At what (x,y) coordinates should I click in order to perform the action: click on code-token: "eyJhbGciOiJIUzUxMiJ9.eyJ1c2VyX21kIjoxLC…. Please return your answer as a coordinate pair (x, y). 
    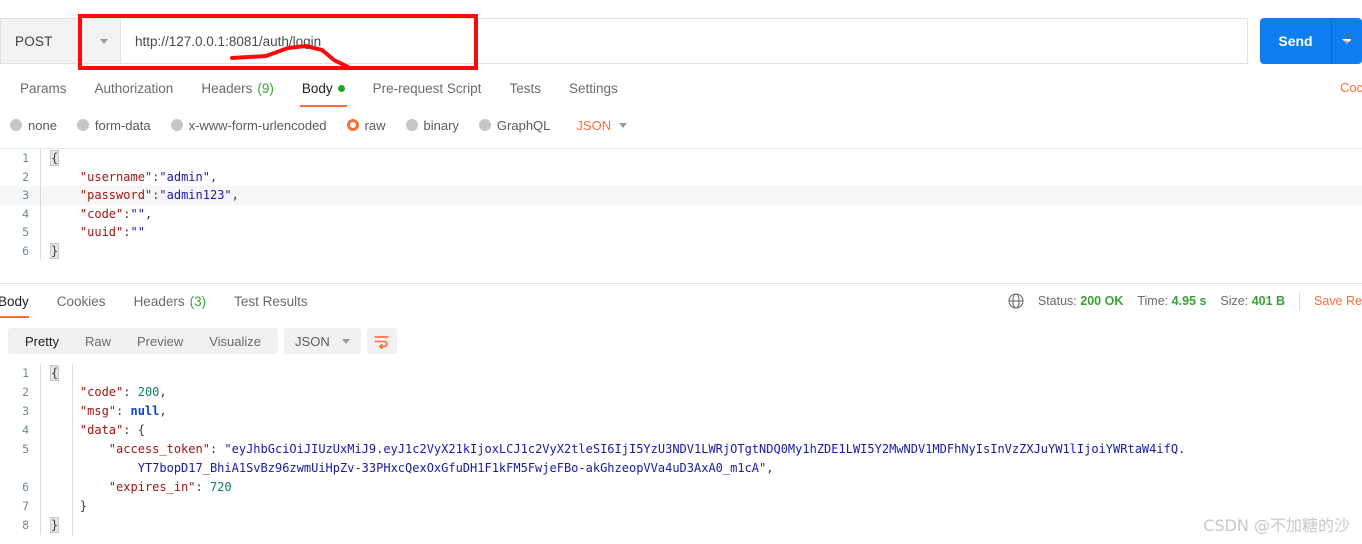
    Looking at the image, I should click on (705, 449).